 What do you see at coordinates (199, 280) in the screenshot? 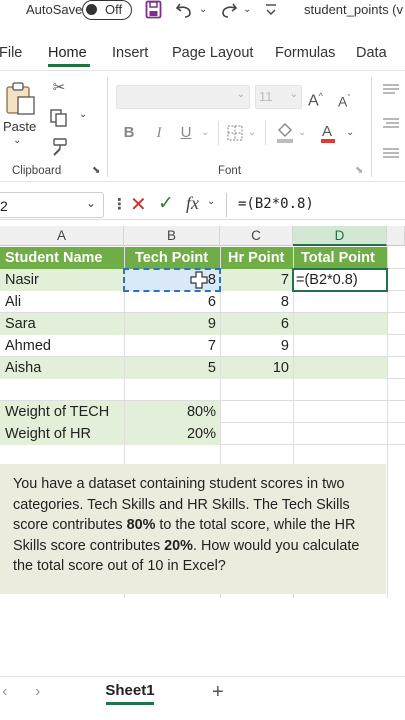
I see `cell-cursor-icon` at bounding box center [199, 280].